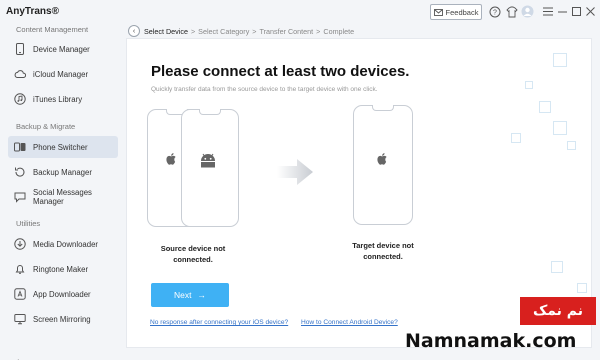  Describe the element at coordinates (286, 31) in the screenshot. I see `breadcrumb-step-transfer-content: Transfer Content` at that location.